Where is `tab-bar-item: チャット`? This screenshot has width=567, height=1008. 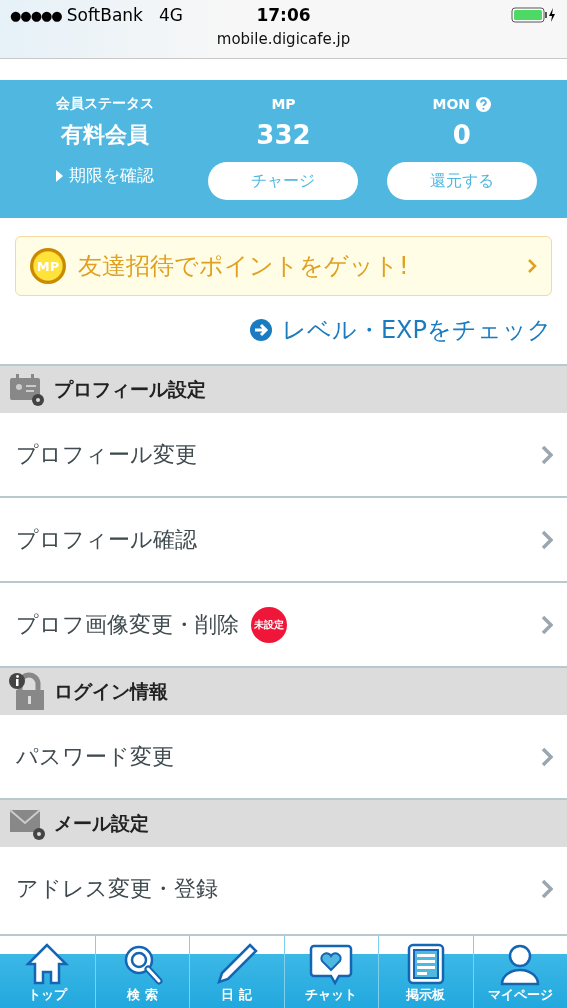 tab-bar-item: チャット is located at coordinates (330, 972).